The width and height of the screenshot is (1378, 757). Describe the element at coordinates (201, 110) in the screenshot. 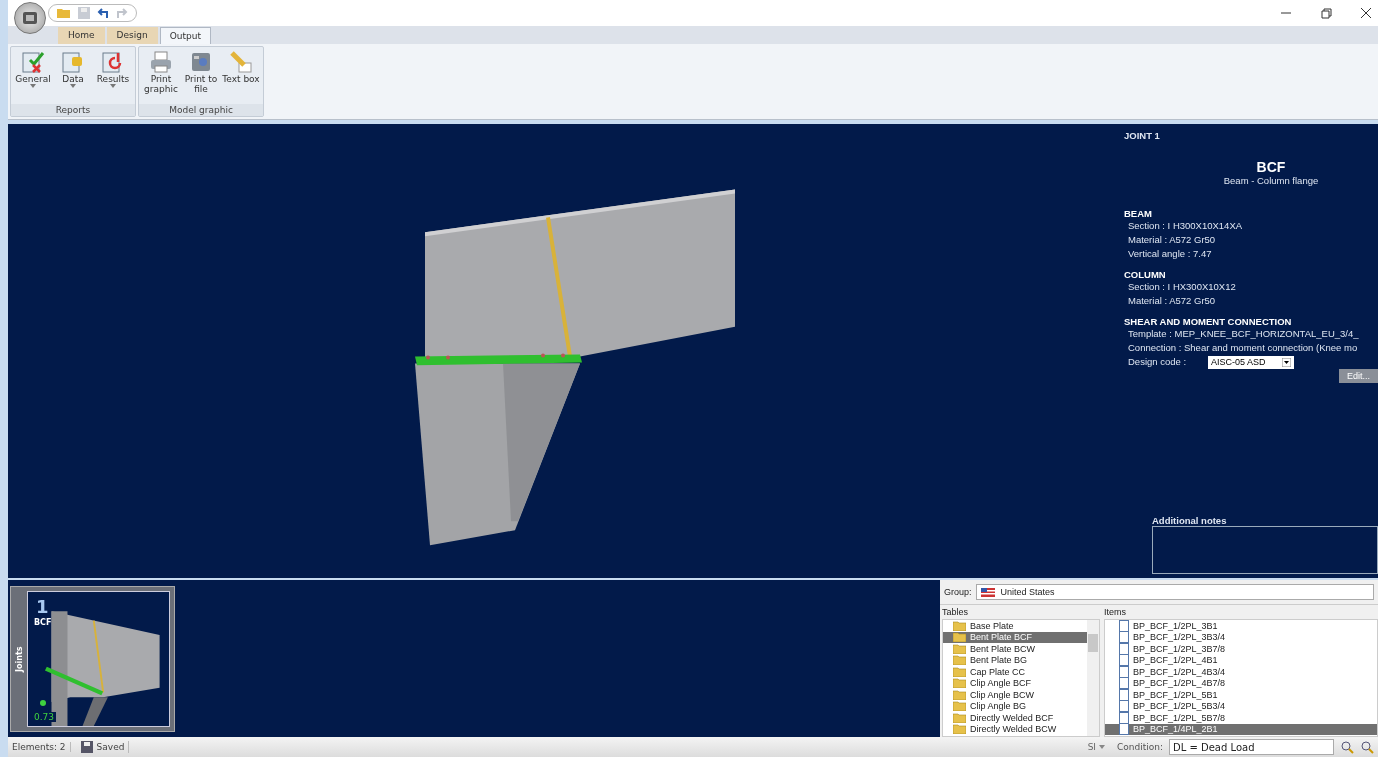

I see `group-label: Model graphic` at that location.